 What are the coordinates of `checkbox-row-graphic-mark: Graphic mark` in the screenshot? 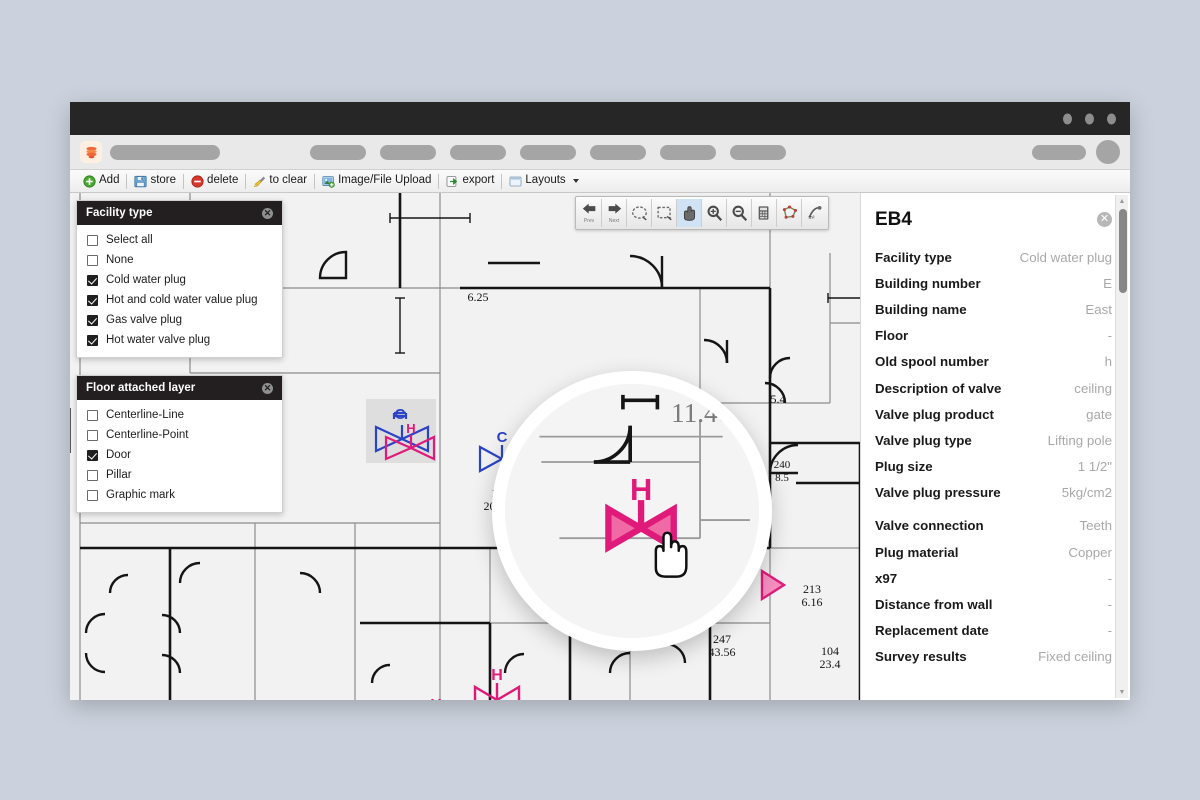 It's located at (179, 495).